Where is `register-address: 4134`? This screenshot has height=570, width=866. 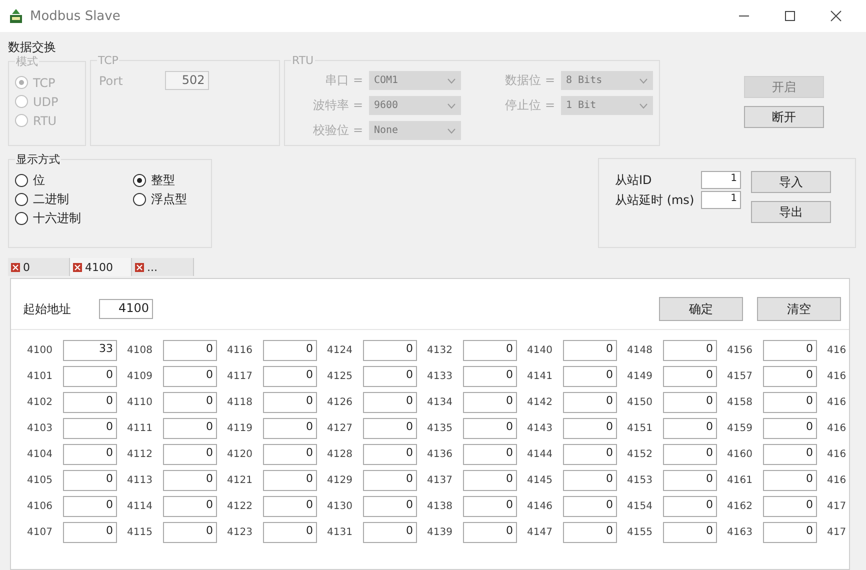 register-address: 4134 is located at coordinates (440, 402).